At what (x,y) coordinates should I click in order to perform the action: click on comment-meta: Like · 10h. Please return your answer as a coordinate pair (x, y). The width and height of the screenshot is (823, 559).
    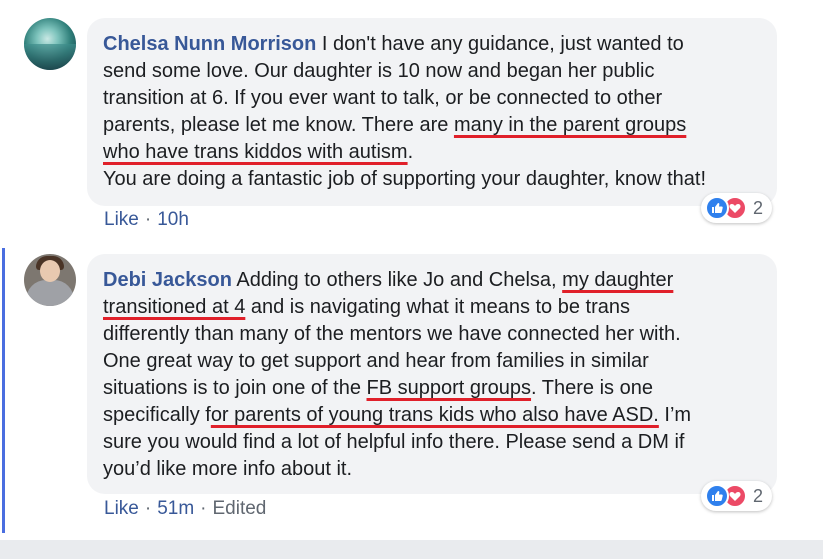
    Looking at the image, I should click on (146, 220).